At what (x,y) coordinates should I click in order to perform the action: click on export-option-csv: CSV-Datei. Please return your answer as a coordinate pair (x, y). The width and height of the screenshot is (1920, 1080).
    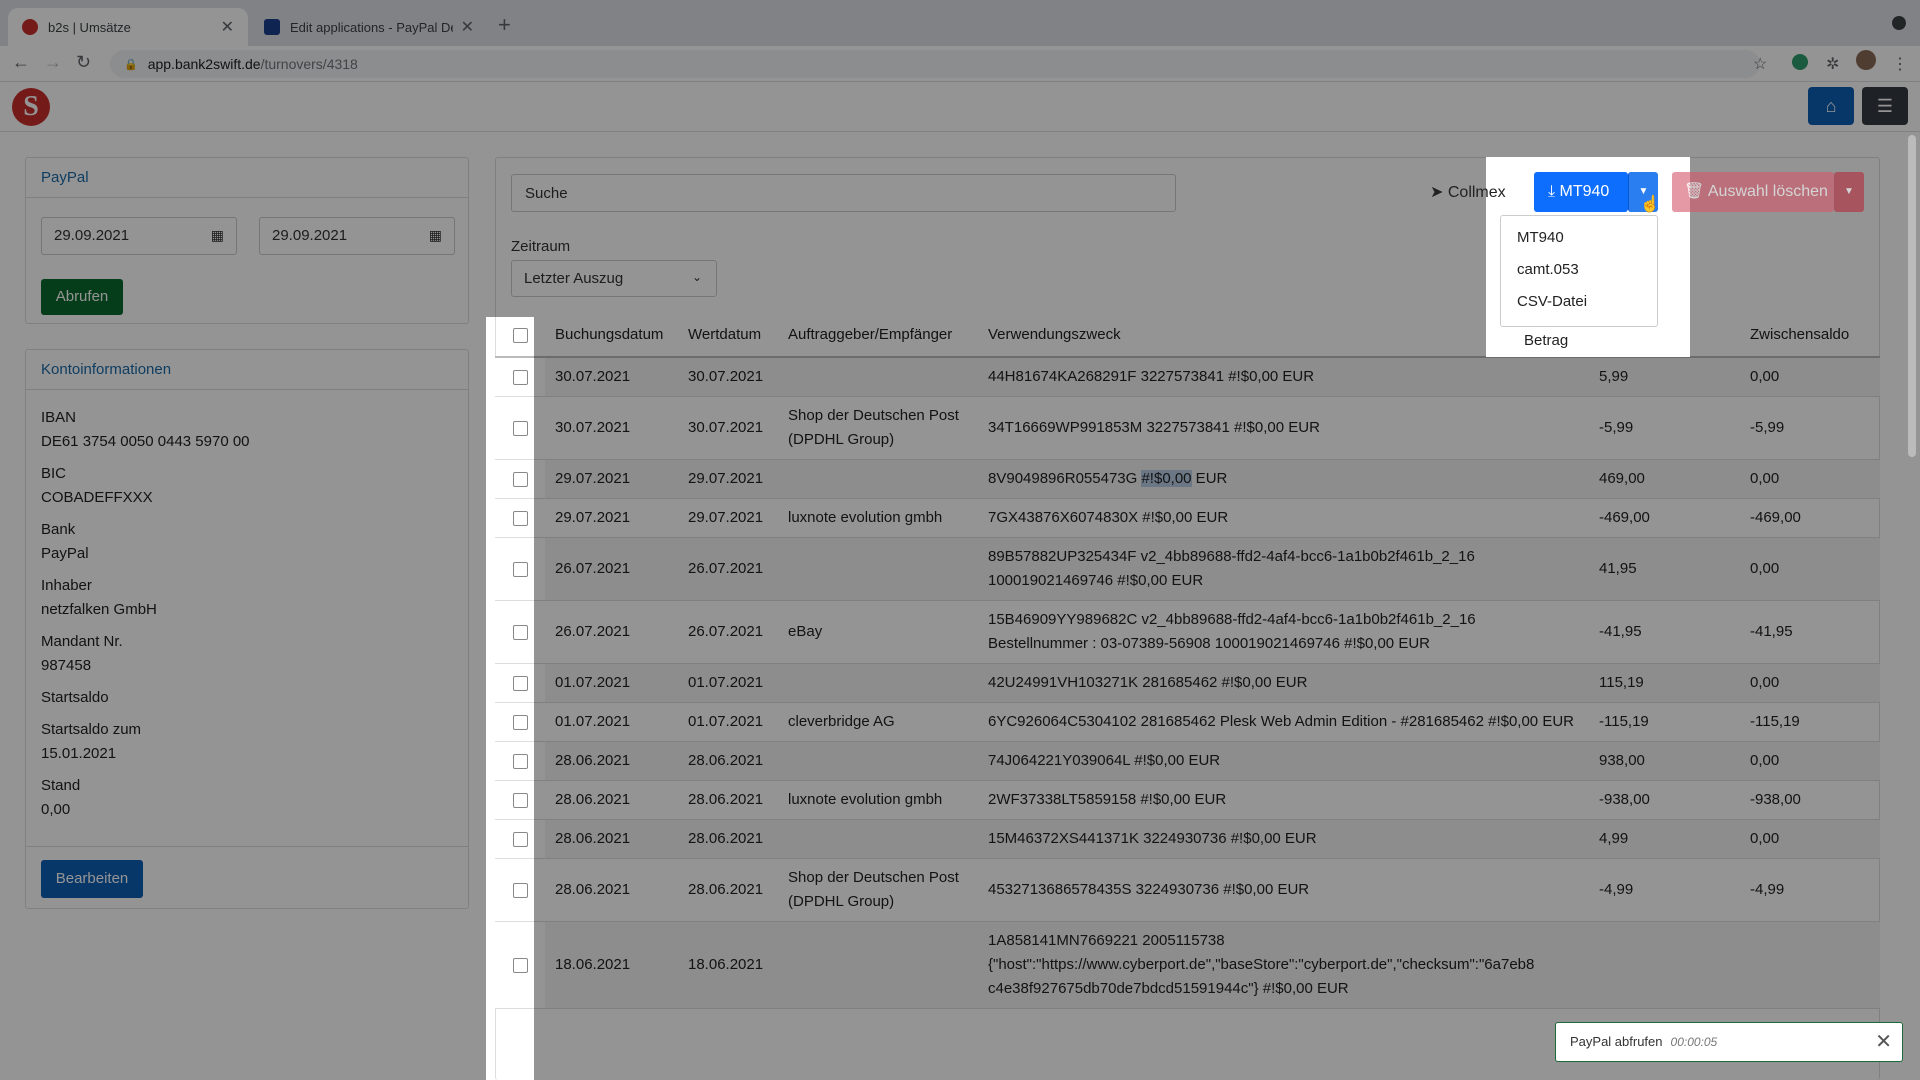
    Looking at the image, I should click on (1579, 302).